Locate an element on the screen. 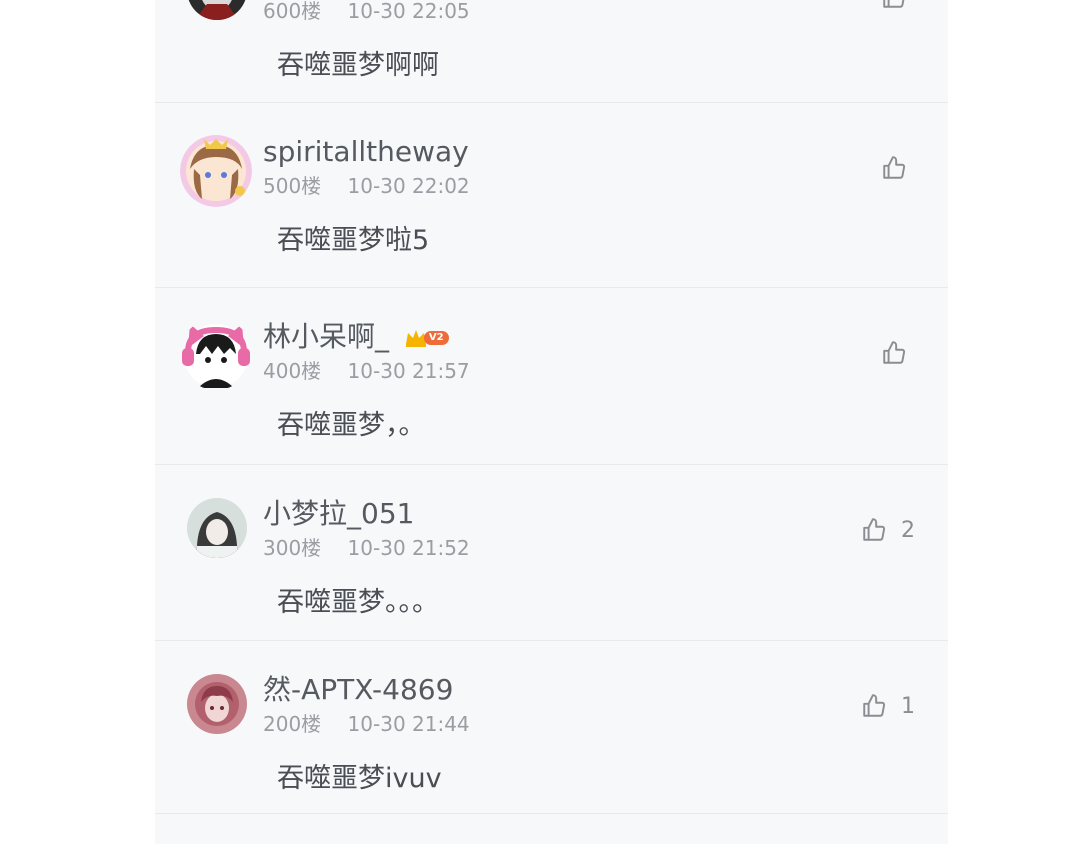 This screenshot has width=1080, height=844. comment-meta: 600楼 10-30 22:05 is located at coordinates (366, 11).